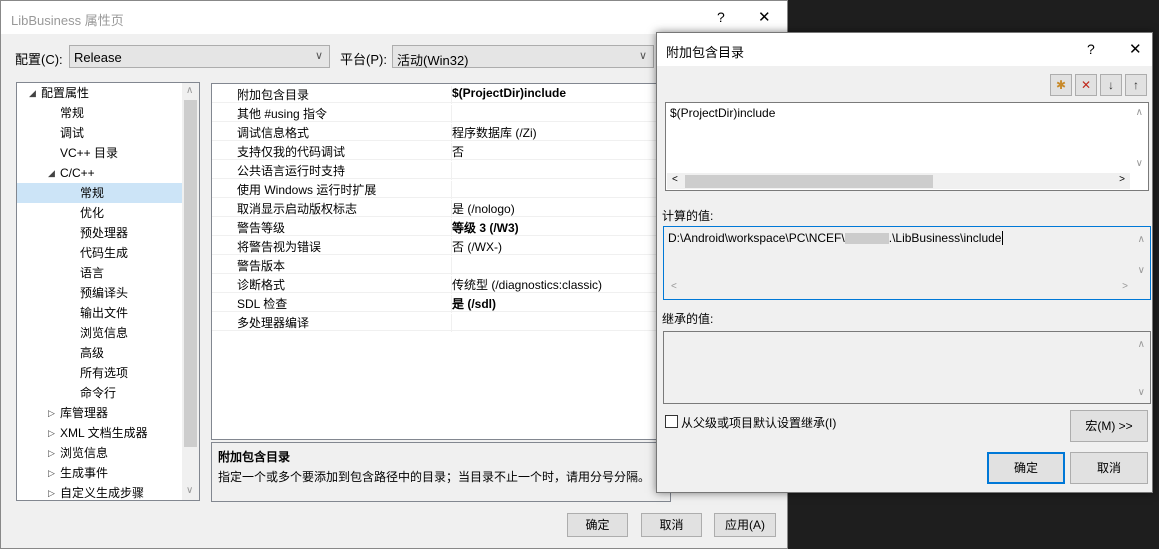 This screenshot has height=549, width=1159. What do you see at coordinates (441, 246) in the screenshot?
I see `property-row: 将警告视为错误 否 (/WX-)` at bounding box center [441, 246].